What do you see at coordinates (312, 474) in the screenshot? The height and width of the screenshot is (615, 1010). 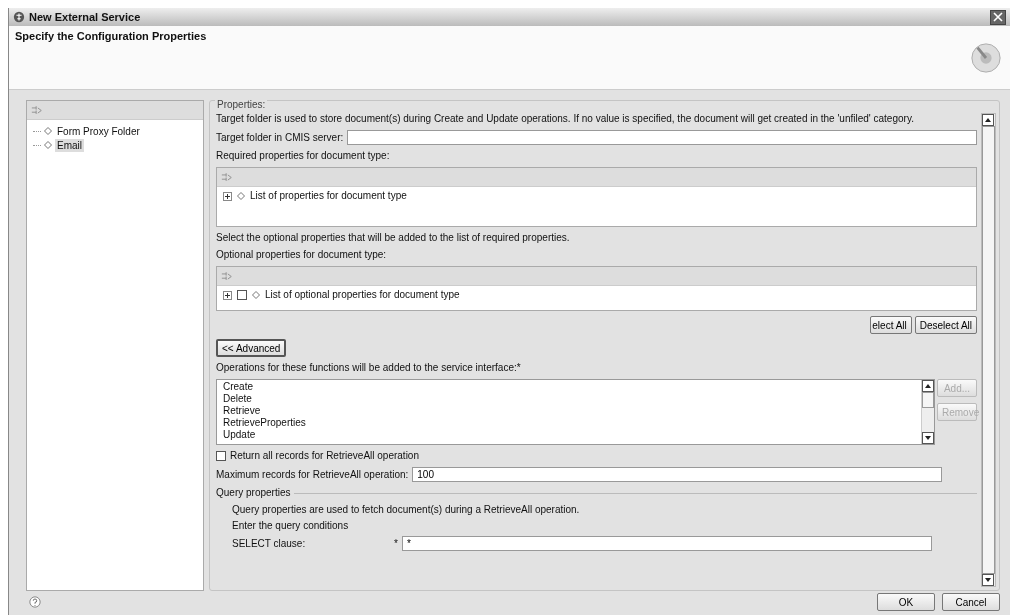 I see `field-label: Maximum records for RetrieveAll operation:` at bounding box center [312, 474].